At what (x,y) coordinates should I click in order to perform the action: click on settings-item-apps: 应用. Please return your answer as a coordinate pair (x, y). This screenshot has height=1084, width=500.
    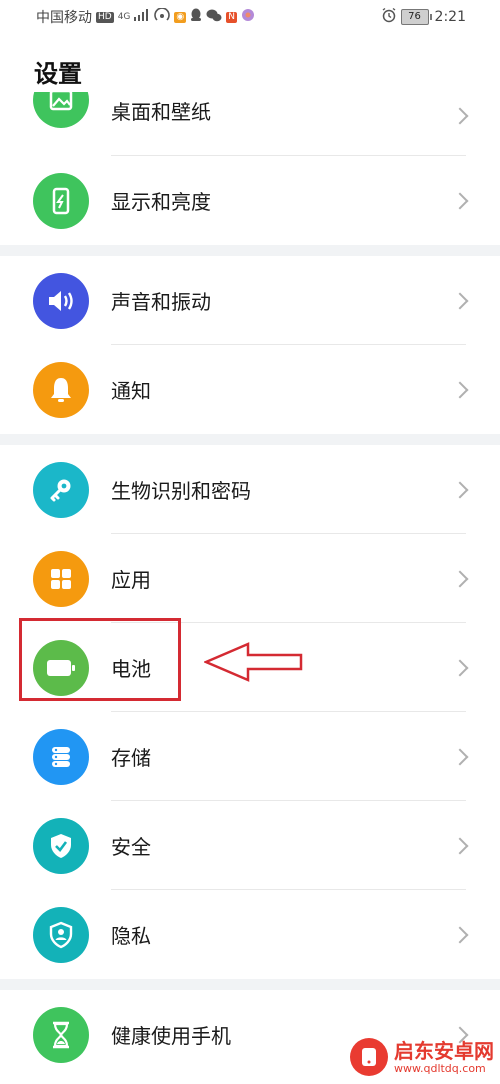
    Looking at the image, I should click on (250, 578).